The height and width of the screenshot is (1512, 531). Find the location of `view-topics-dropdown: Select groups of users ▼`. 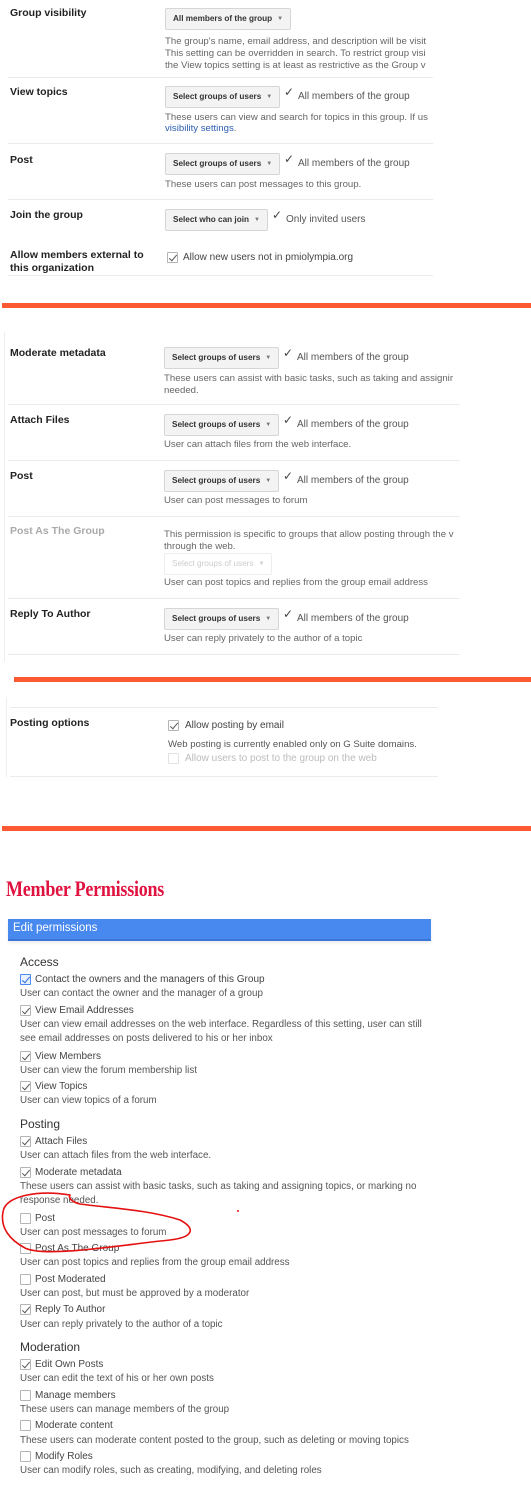

view-topics-dropdown: Select groups of users ▼ is located at coordinates (223, 97).